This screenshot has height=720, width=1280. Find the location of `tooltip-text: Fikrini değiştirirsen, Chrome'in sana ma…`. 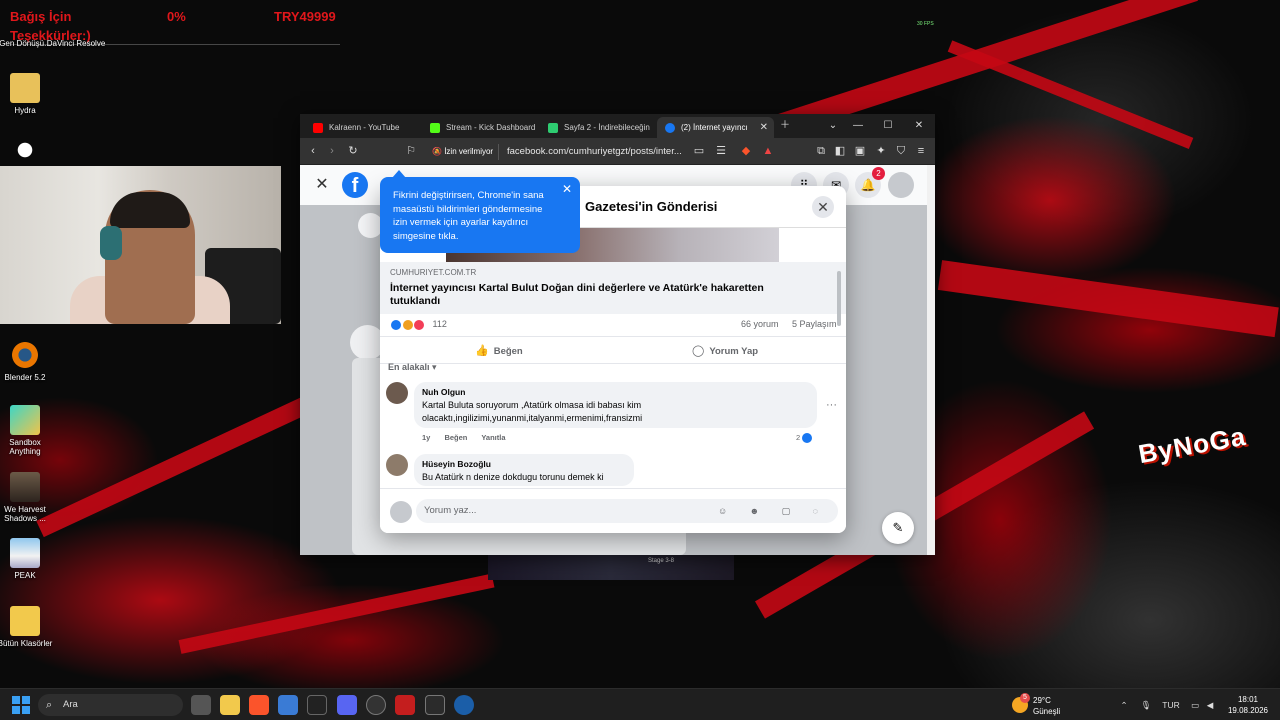

tooltip-text: Fikrini değiştirirsen, Chrome'in sana ma… is located at coordinates (468, 216).